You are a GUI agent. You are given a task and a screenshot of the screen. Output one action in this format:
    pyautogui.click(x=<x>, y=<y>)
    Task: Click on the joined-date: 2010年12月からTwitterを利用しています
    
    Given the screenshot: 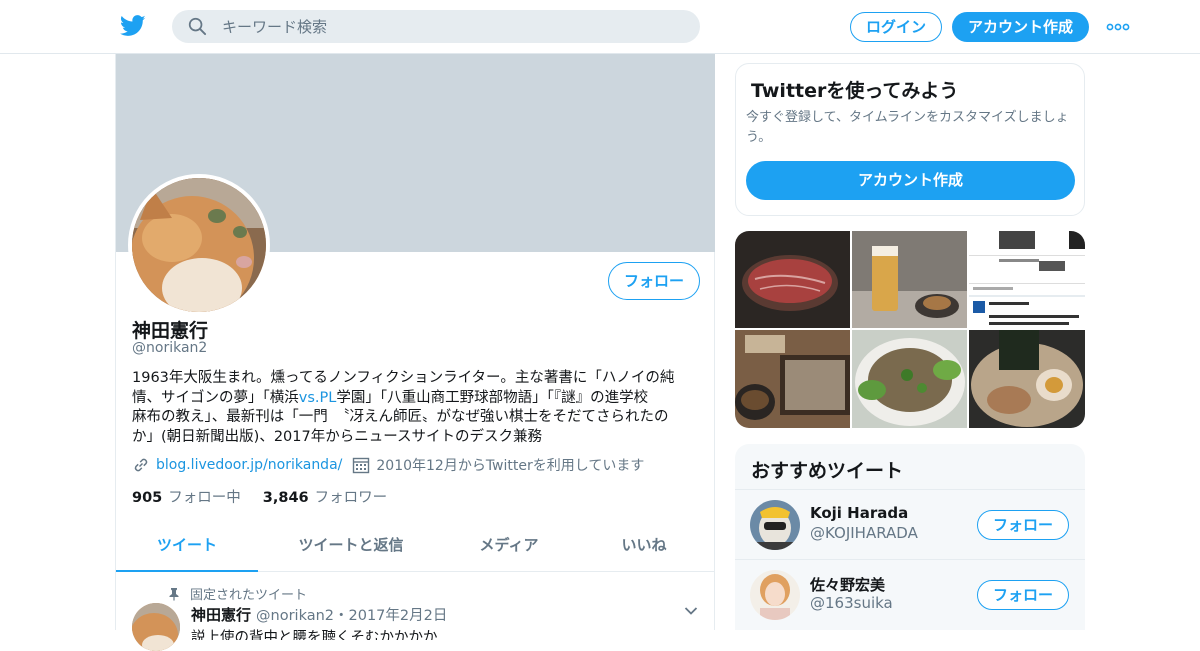 What is the action you would take?
    pyautogui.click(x=510, y=466)
    